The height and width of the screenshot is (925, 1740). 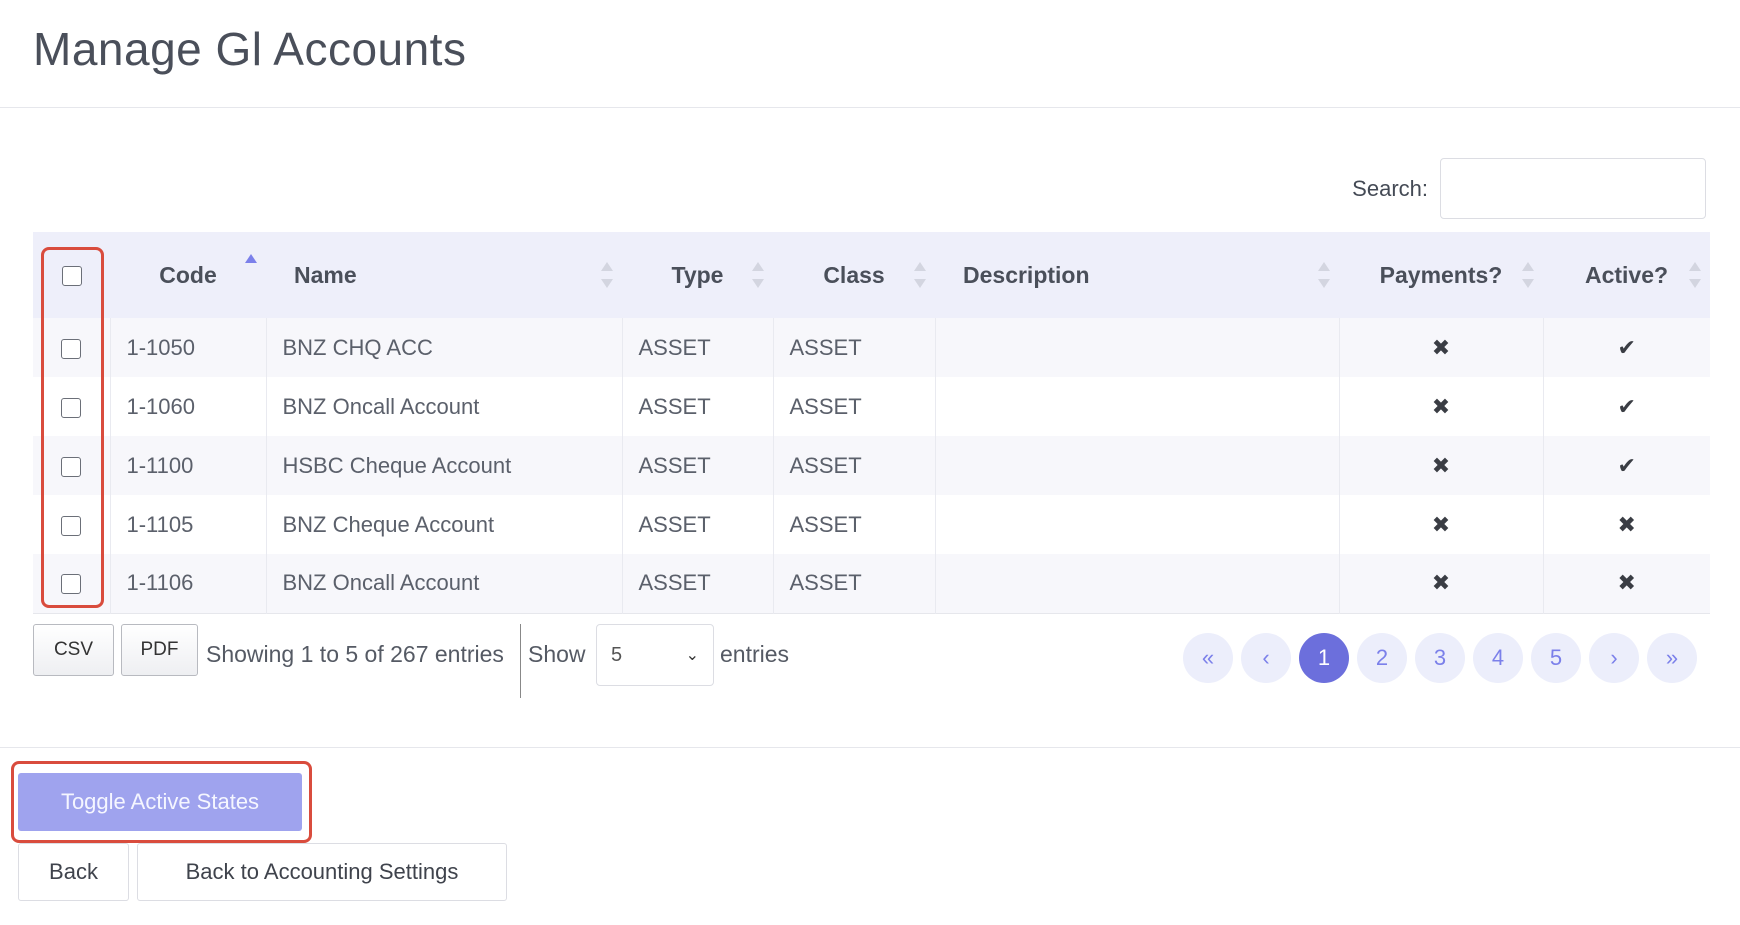 I want to click on page-button-3: 3, so click(x=1440, y=658).